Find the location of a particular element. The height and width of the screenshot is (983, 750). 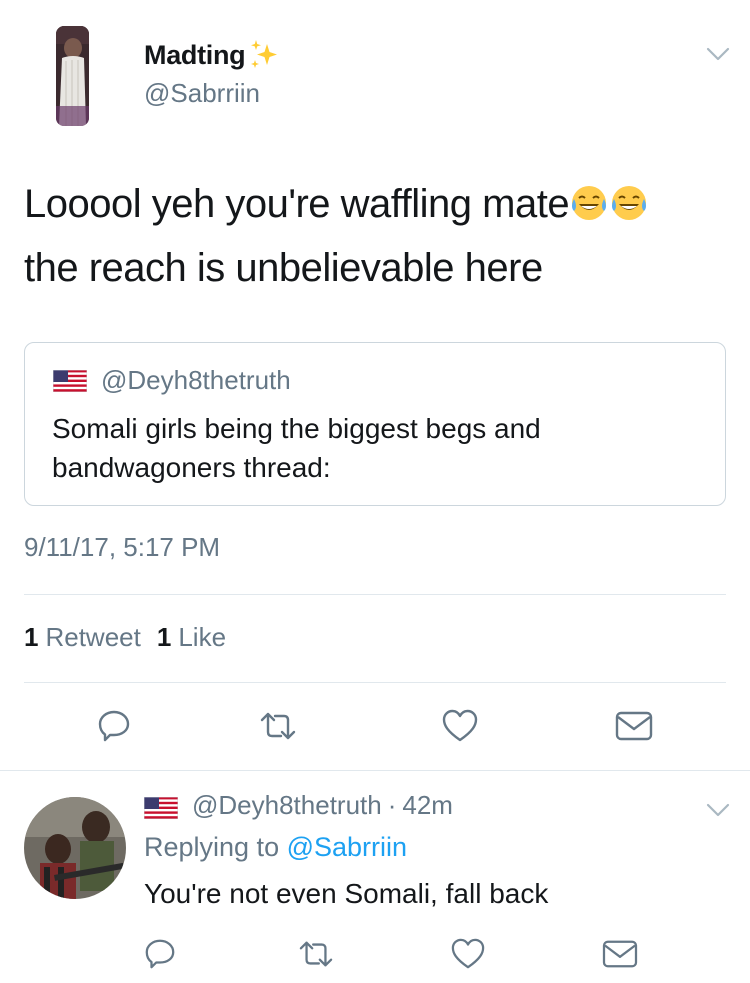

tweet-action-bar is located at coordinates (375, 728).